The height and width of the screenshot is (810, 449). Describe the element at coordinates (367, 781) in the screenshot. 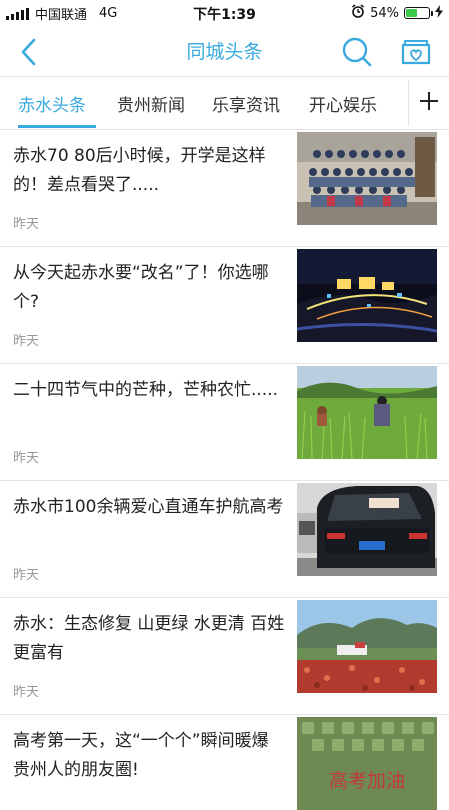

I see `banner-text: 高考加油` at that location.